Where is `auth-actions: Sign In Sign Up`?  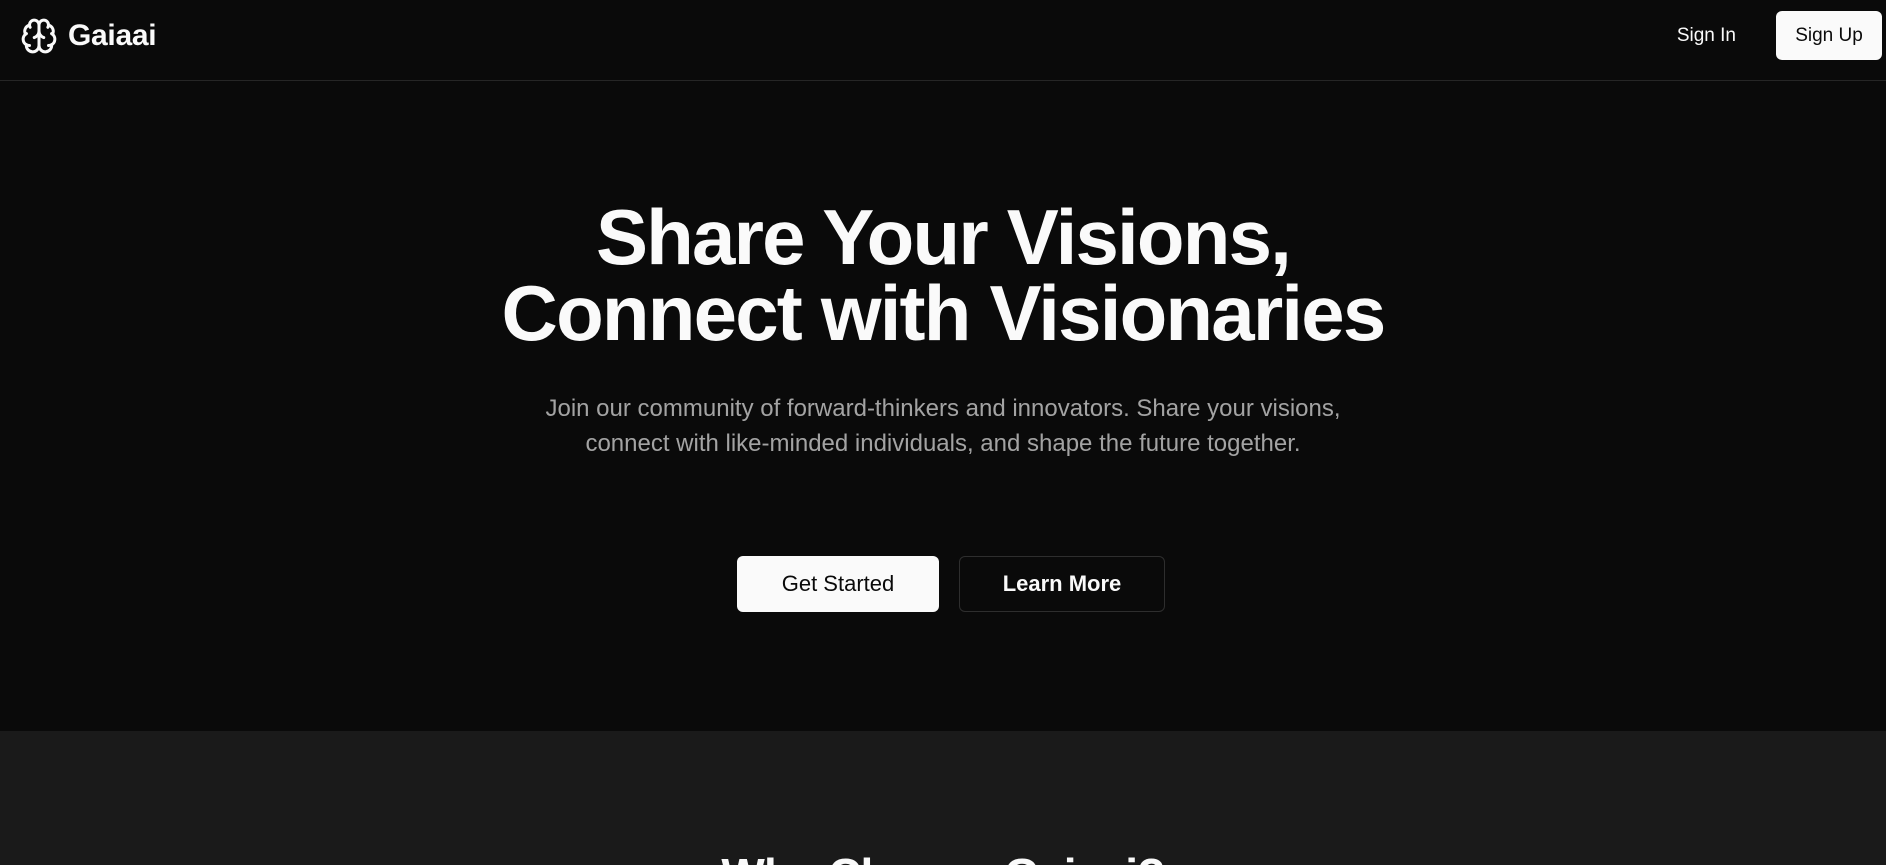 auth-actions: Sign In Sign Up is located at coordinates (1769, 35).